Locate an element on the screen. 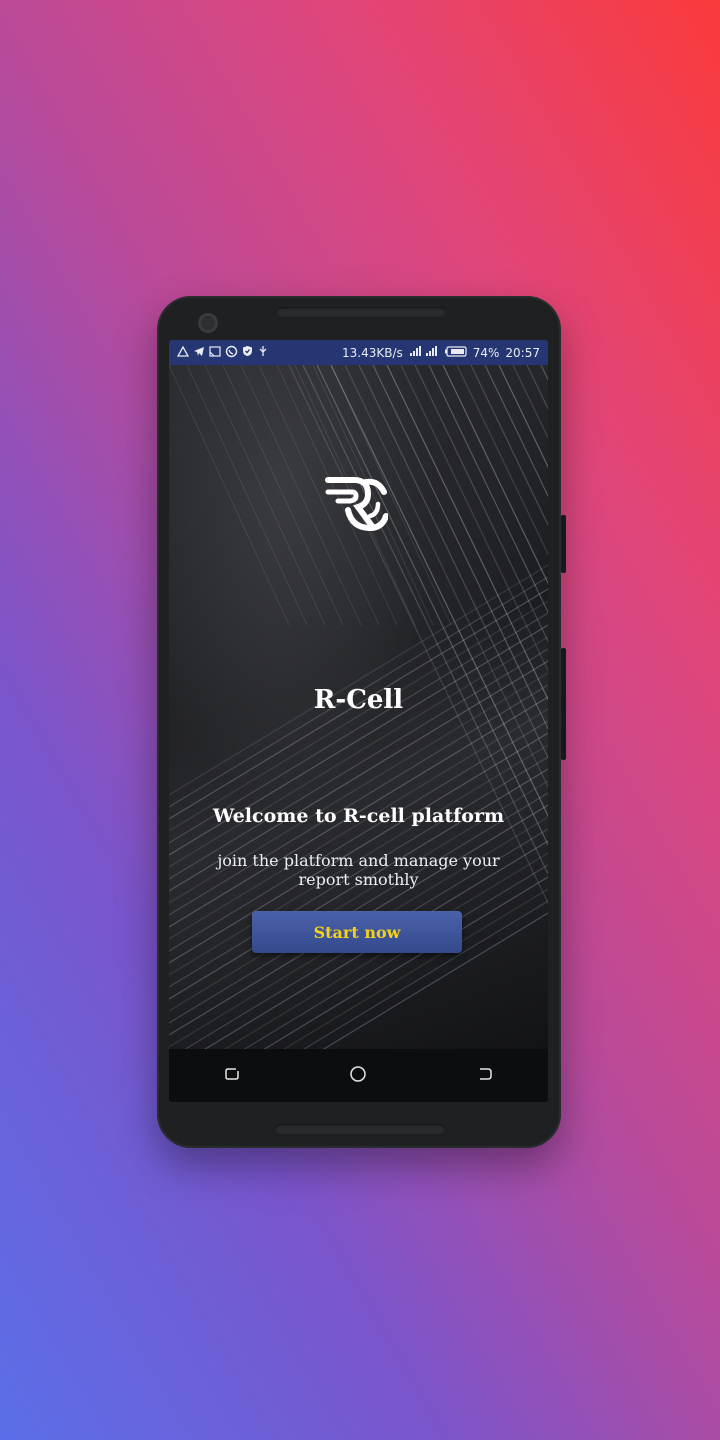 This screenshot has width=720, height=1440. battery-level: 74% is located at coordinates (486, 352).